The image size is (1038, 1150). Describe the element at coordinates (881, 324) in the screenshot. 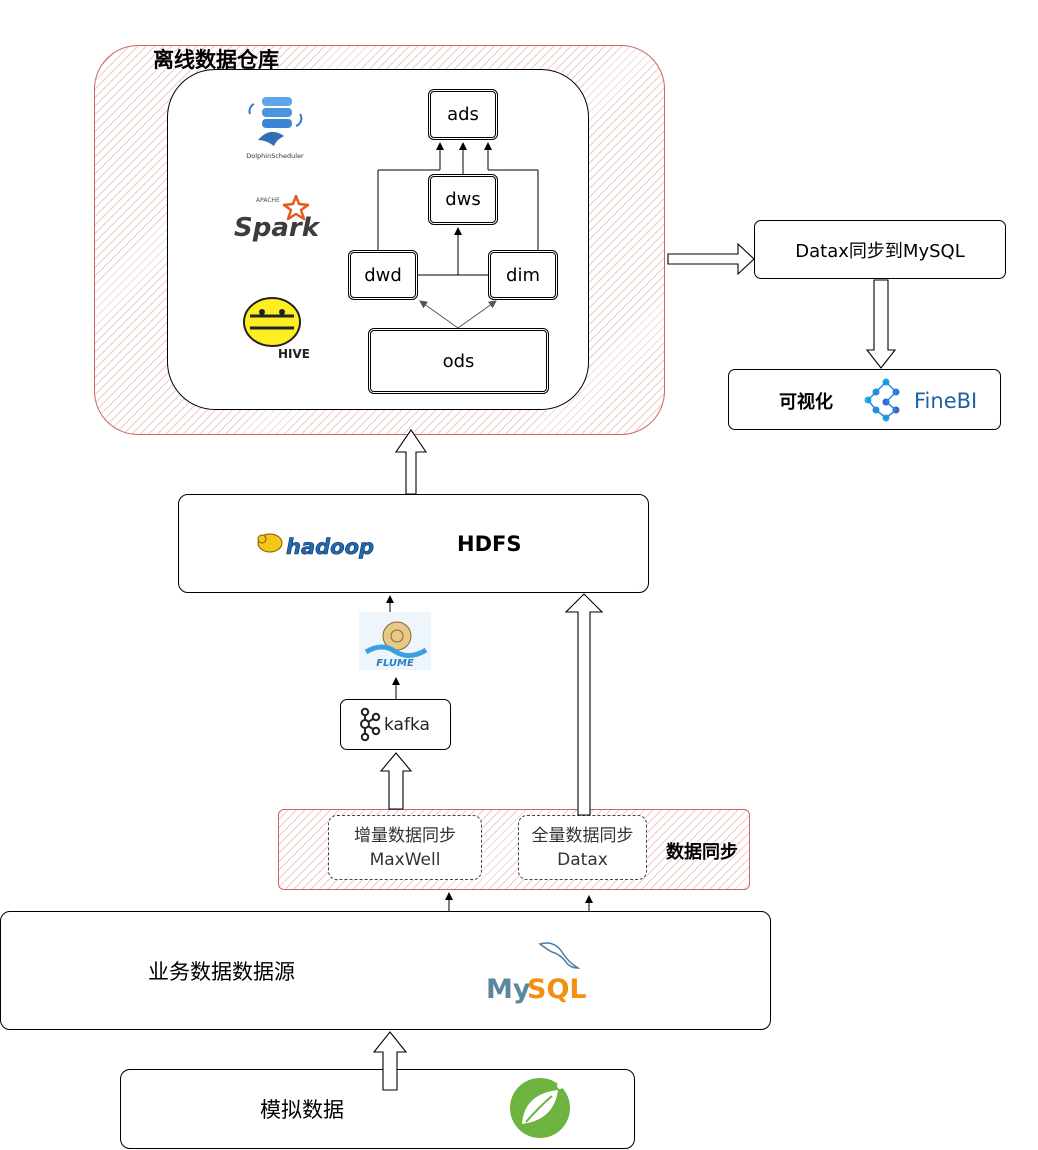

I see `export-to-bi-arrow` at that location.